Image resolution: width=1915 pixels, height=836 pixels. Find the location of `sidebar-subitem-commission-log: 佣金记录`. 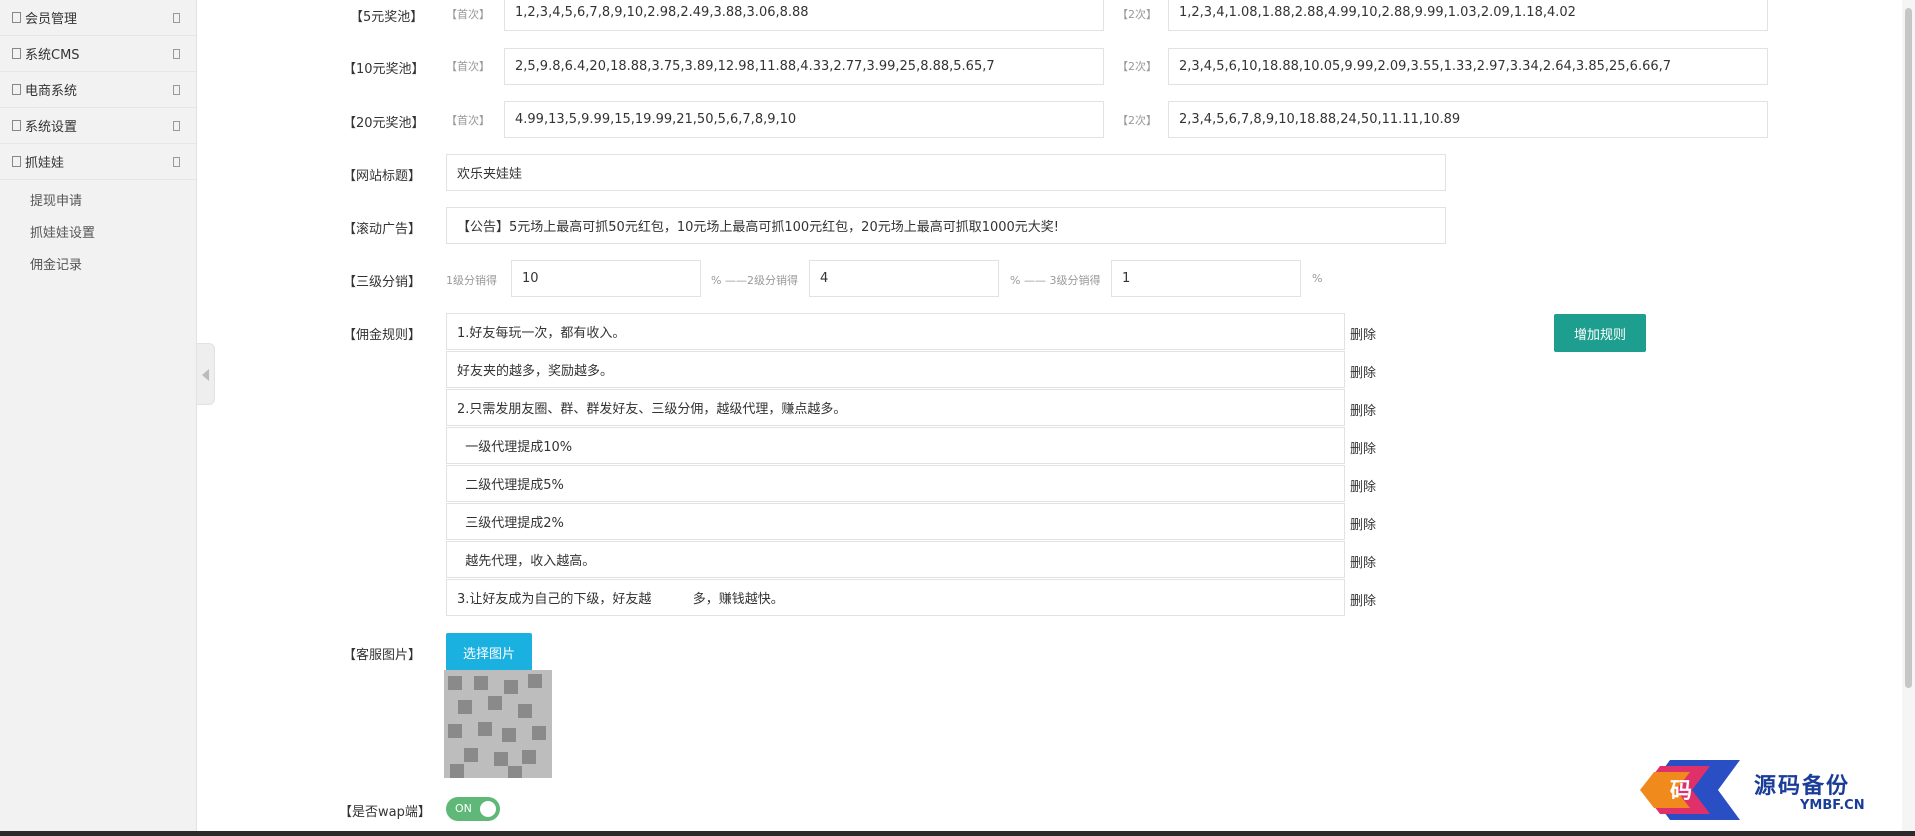

sidebar-subitem-commission-log: 佣金记录 is located at coordinates (98, 266).